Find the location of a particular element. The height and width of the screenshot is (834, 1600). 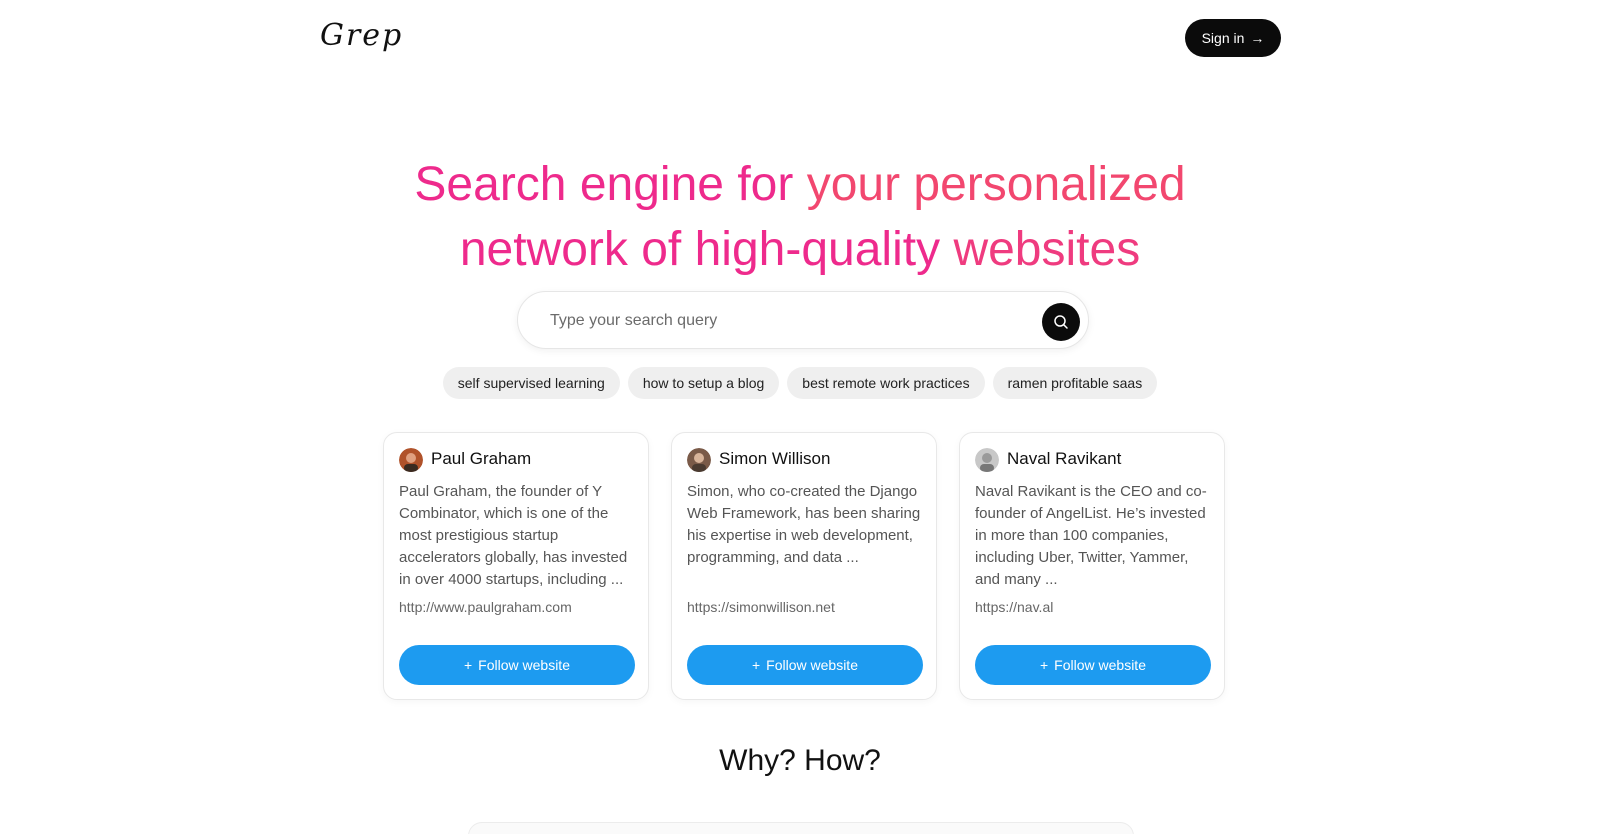

website-name: Naval Ravikant is located at coordinates (1064, 459).